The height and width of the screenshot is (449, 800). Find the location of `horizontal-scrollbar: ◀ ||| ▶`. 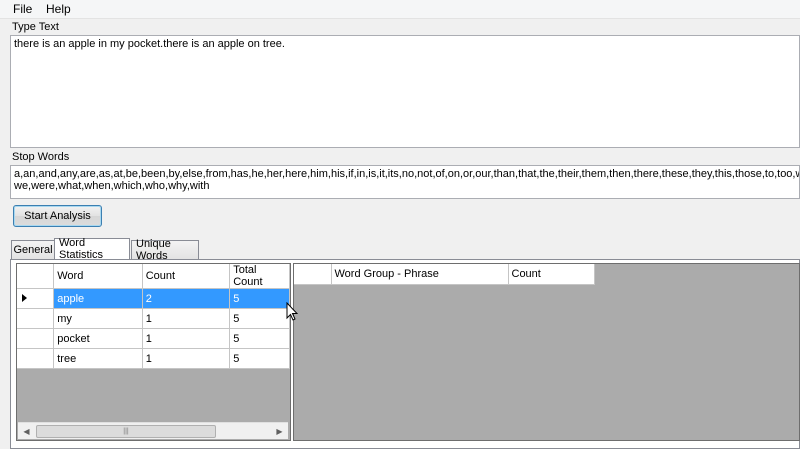

horizontal-scrollbar: ◀ ||| ▶ is located at coordinates (153, 430).